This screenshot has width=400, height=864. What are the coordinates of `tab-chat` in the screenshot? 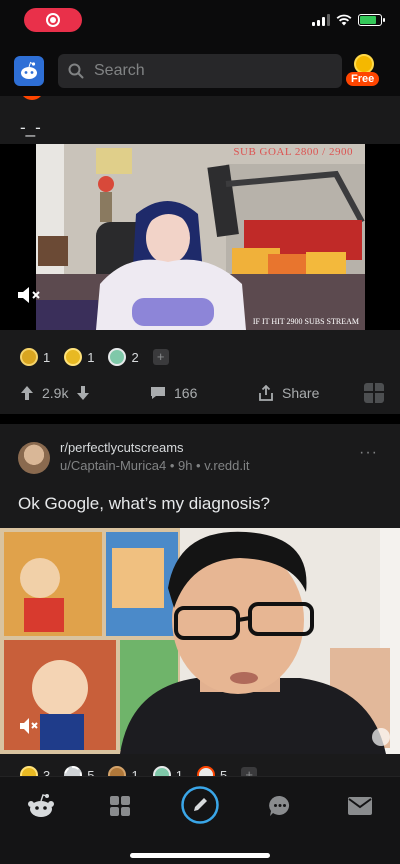 It's located at (280, 806).